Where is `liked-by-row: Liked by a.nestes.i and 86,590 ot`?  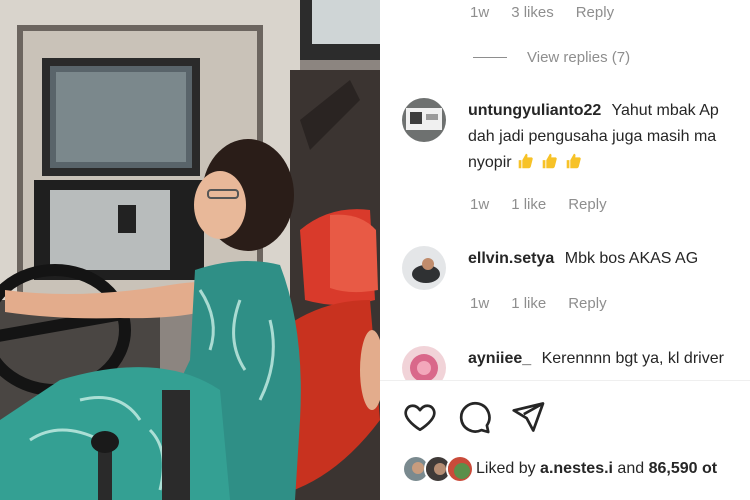 liked-by-row: Liked by a.nestes.i and 86,590 ot is located at coordinates (559, 469).